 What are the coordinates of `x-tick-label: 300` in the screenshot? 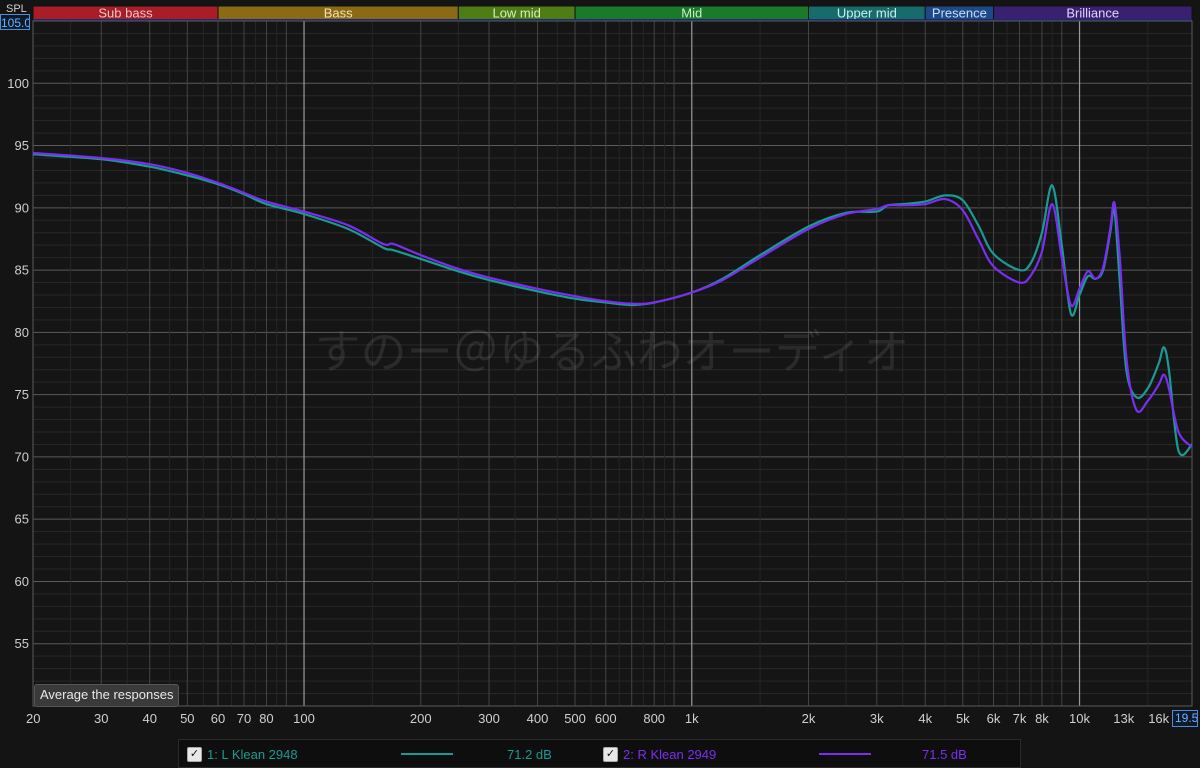 It's located at (489, 718).